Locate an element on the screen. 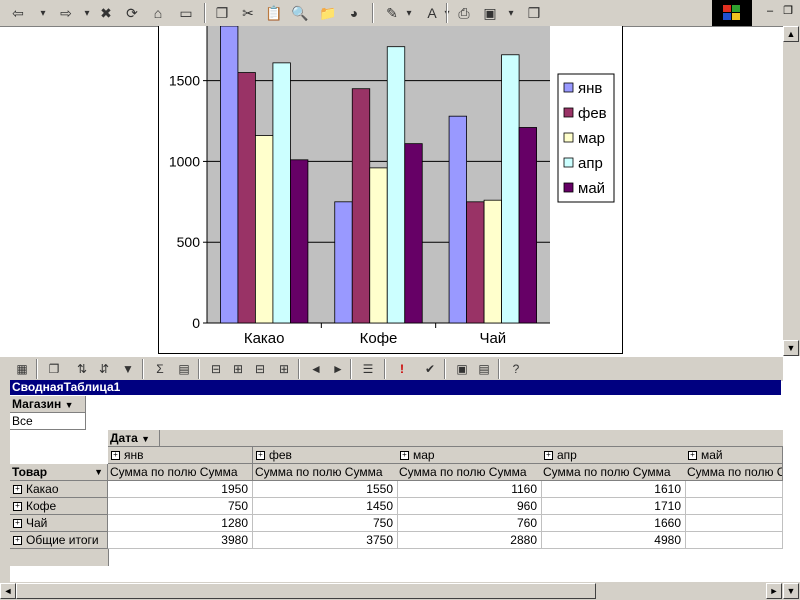 The image size is (800, 600). scroll-left-button: ◄ is located at coordinates (8, 591).